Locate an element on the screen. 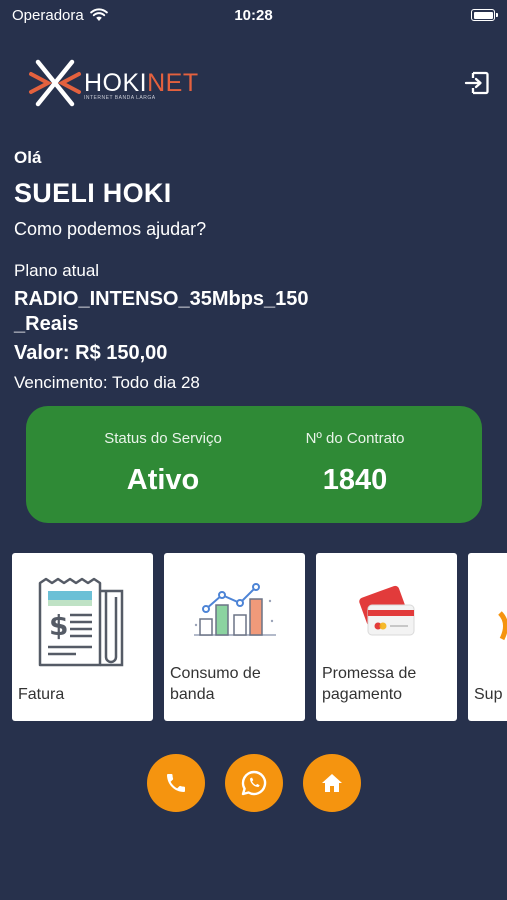 The width and height of the screenshot is (507, 900). service-status: Status do Serviço Ativo is located at coordinates (163, 451).